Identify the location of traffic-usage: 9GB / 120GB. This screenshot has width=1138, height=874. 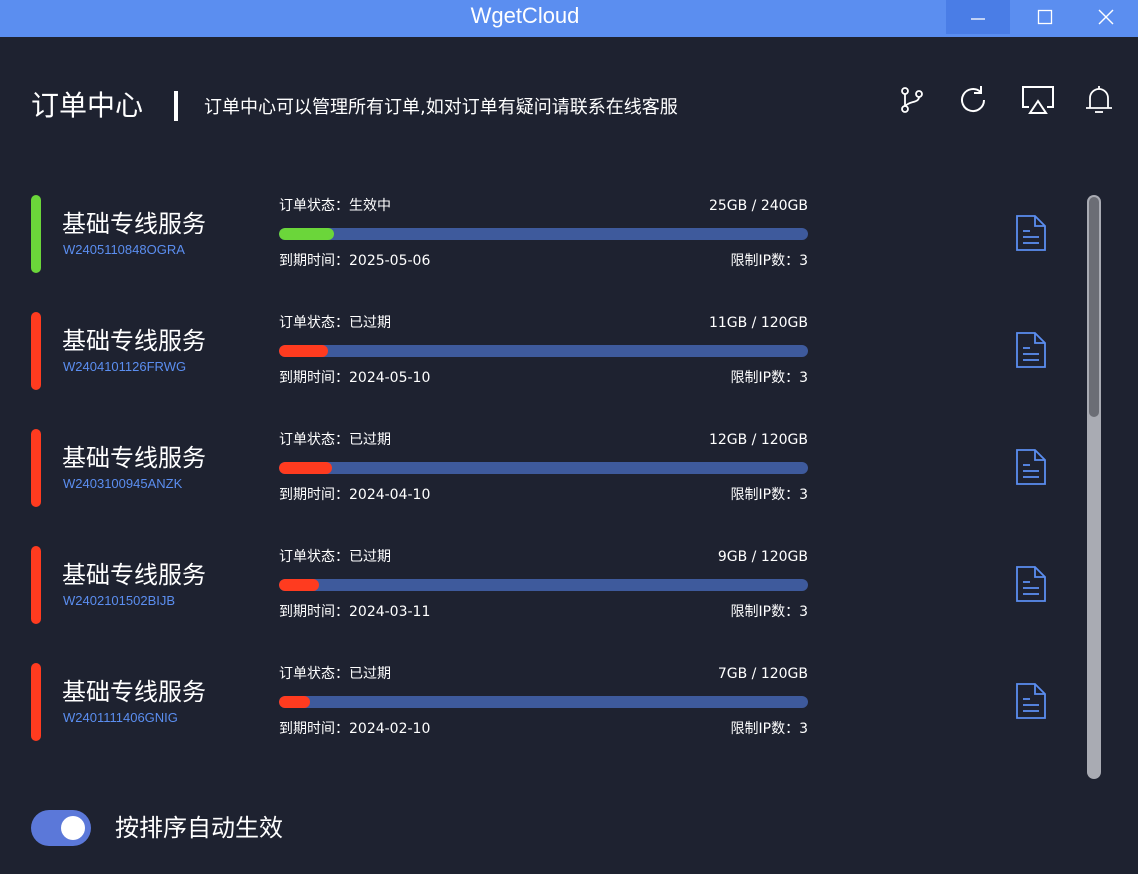
(762, 557).